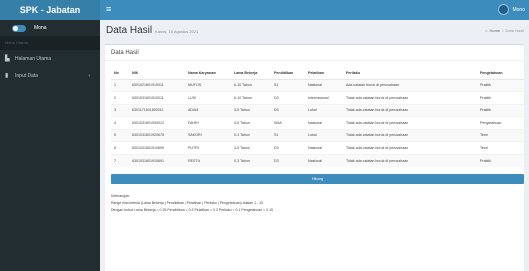 Image resolution: width=529 pixels, height=271 pixels. What do you see at coordinates (19, 28) in the screenshot?
I see `toggle-switch-icon` at bounding box center [19, 28].